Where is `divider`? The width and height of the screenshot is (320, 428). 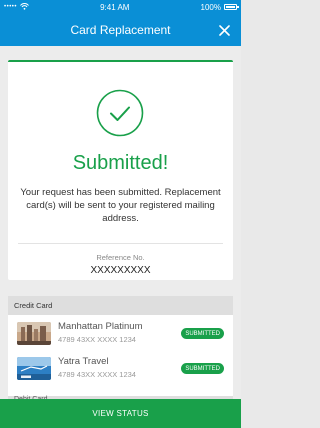
divider is located at coordinates (120, 243).